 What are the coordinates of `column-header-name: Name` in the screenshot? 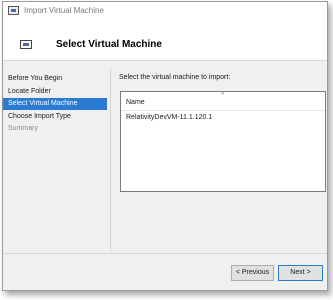 It's located at (135, 102).